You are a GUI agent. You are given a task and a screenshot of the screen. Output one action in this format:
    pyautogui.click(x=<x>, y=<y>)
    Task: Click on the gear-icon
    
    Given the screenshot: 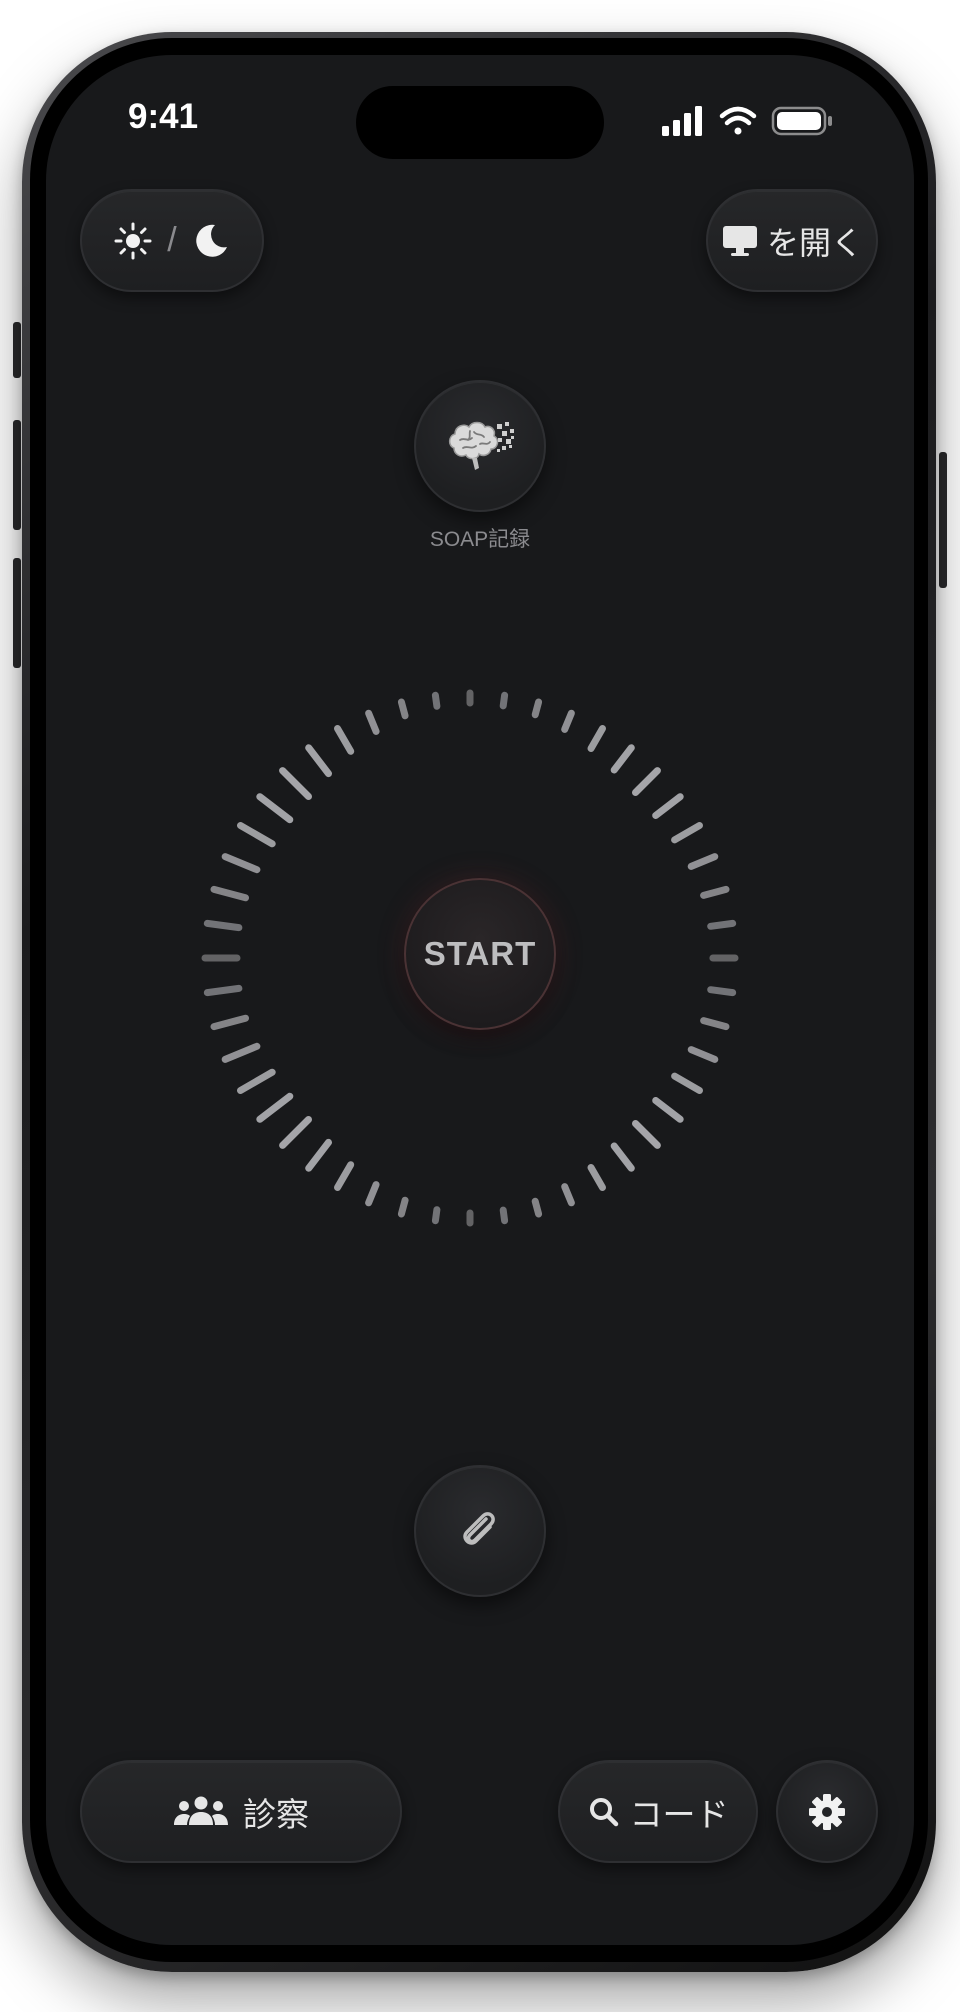 What is the action you would take?
    pyautogui.click(x=827, y=1811)
    